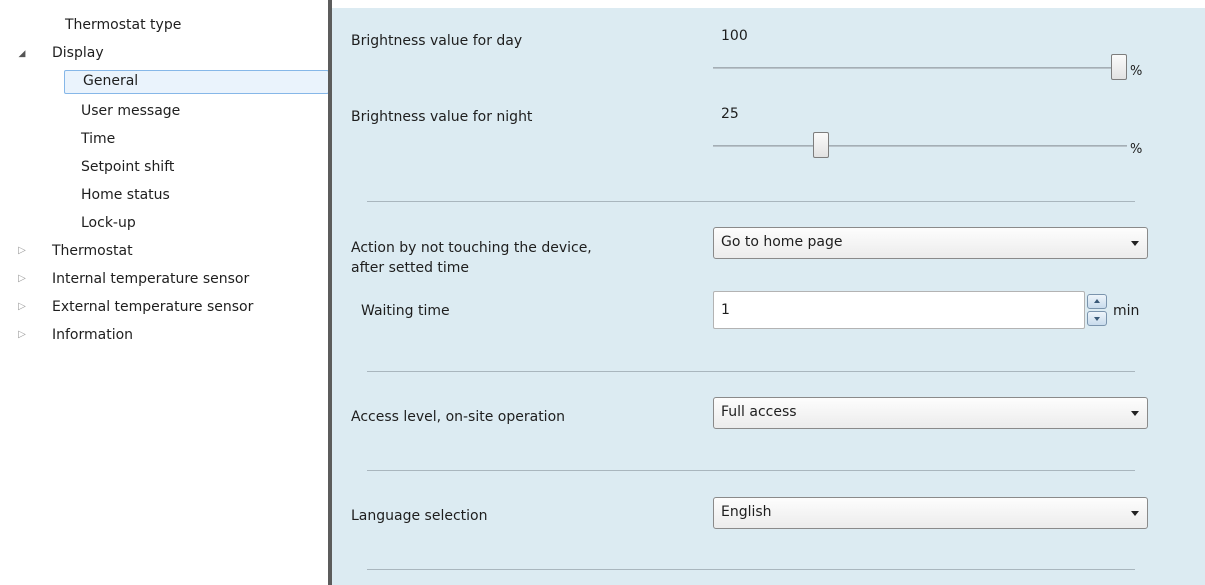 This screenshot has height=585, width=1205. Describe the element at coordinates (746, 512) in the screenshot. I see `language-dropdown-value: English` at that location.